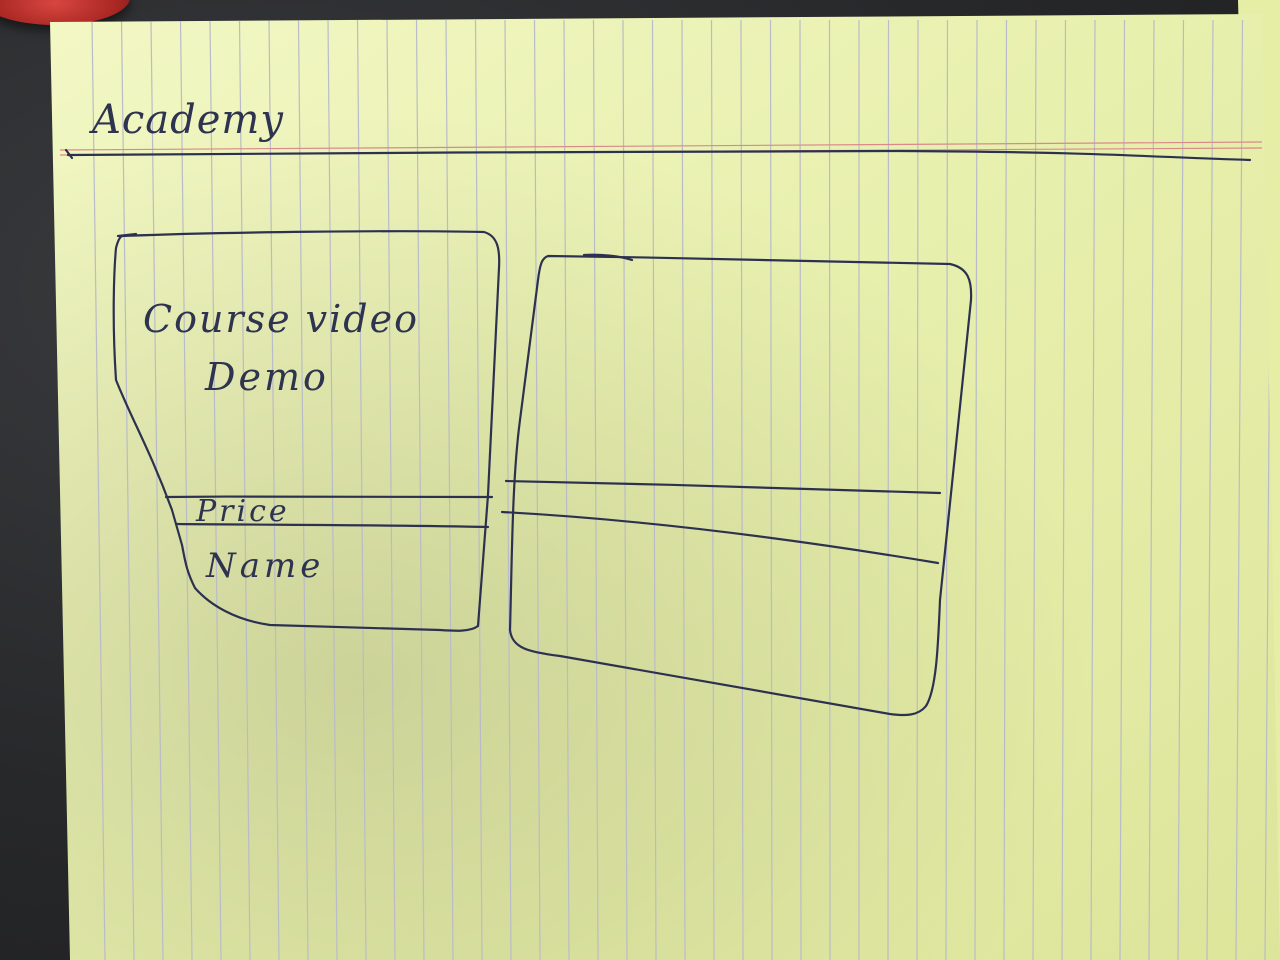 Image resolution: width=1280 pixels, height=960 pixels. I want to click on name-label: Name, so click(264, 566).